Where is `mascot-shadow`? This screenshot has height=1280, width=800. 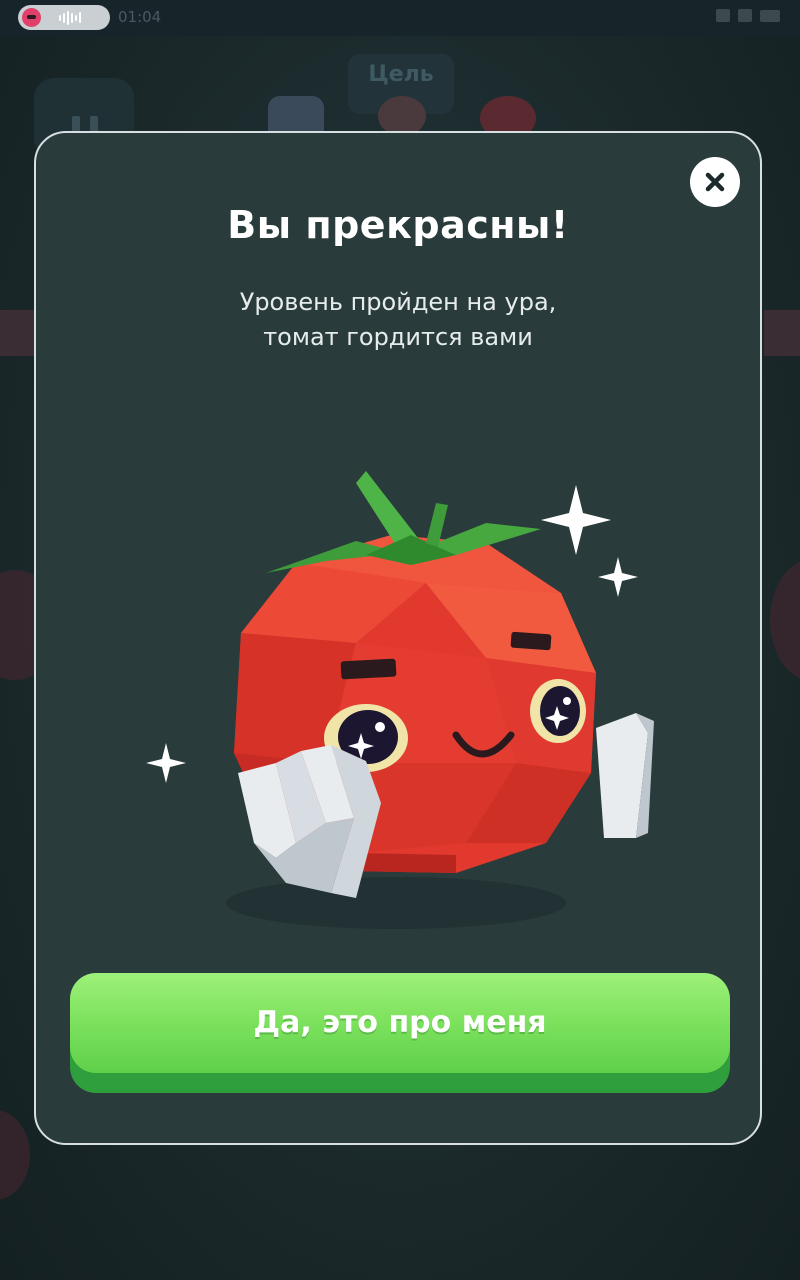
mascot-shadow is located at coordinates (396, 903).